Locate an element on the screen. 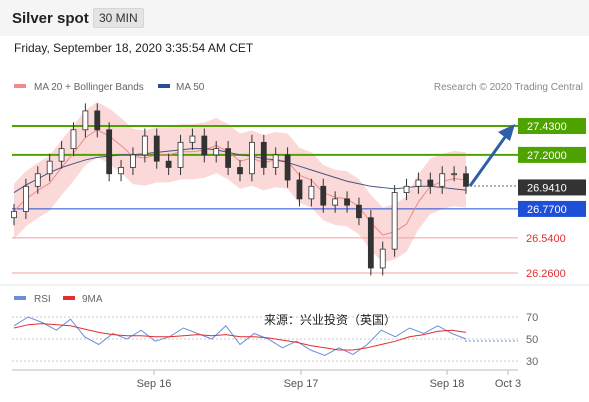  projection-arrow is located at coordinates (489, 159).